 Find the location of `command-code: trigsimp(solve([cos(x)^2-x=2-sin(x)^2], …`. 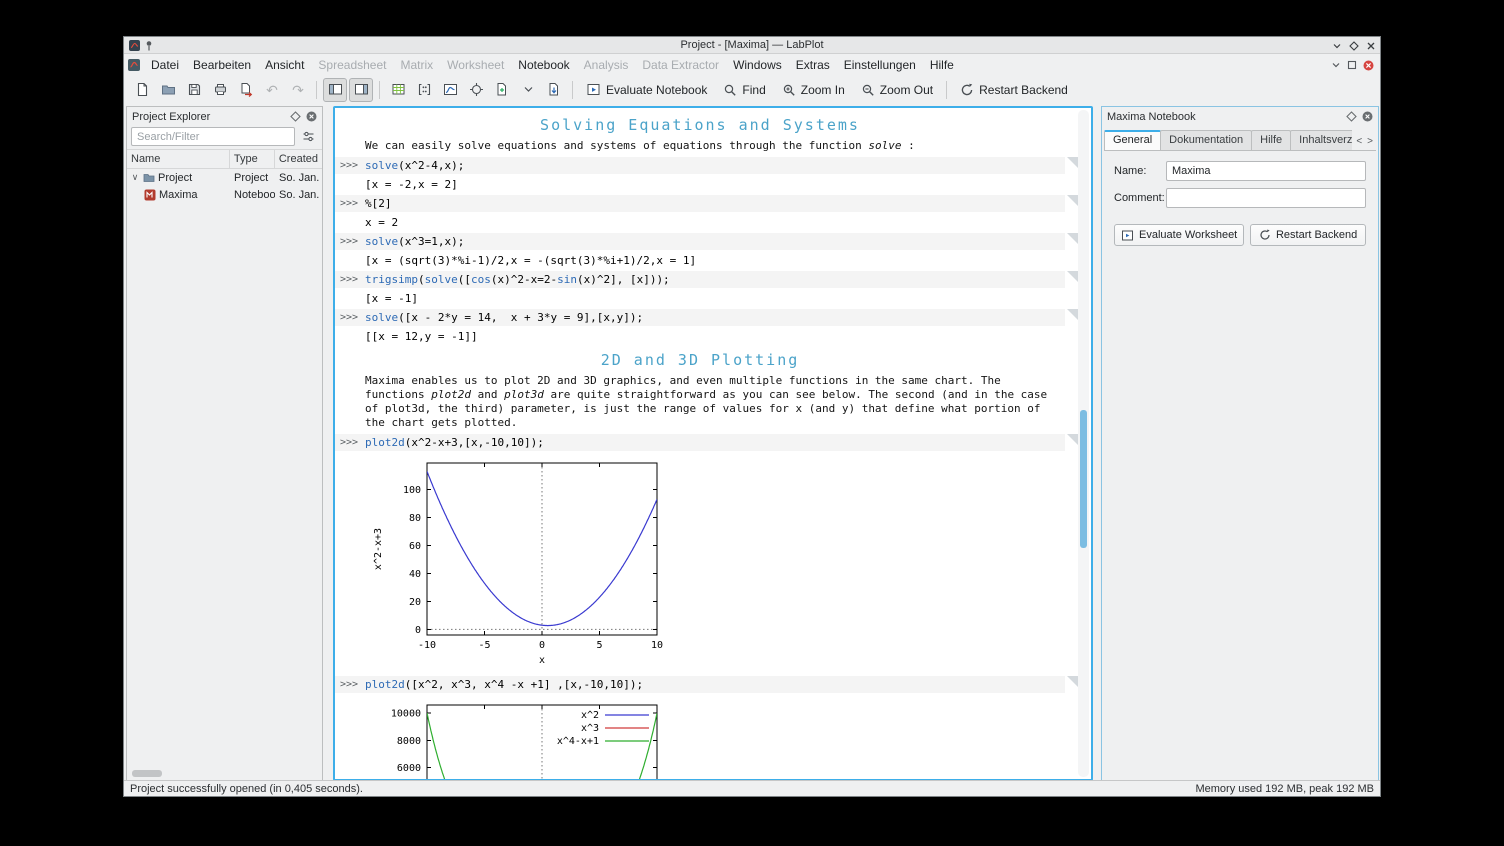

command-code: trigsimp(solve([cos(x)^2-x=2-sin(x)^2], … is located at coordinates (517, 279).